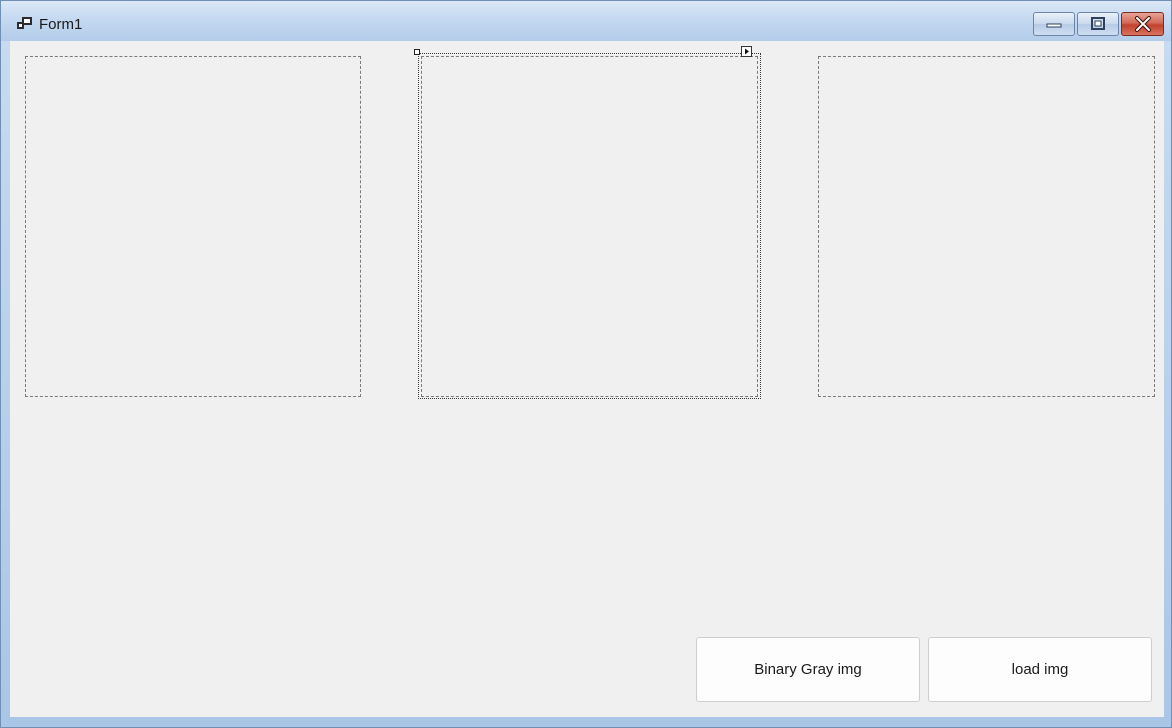 The width and height of the screenshot is (1172, 728). Describe the element at coordinates (417, 52) in the screenshot. I see `selection-handle` at that location.